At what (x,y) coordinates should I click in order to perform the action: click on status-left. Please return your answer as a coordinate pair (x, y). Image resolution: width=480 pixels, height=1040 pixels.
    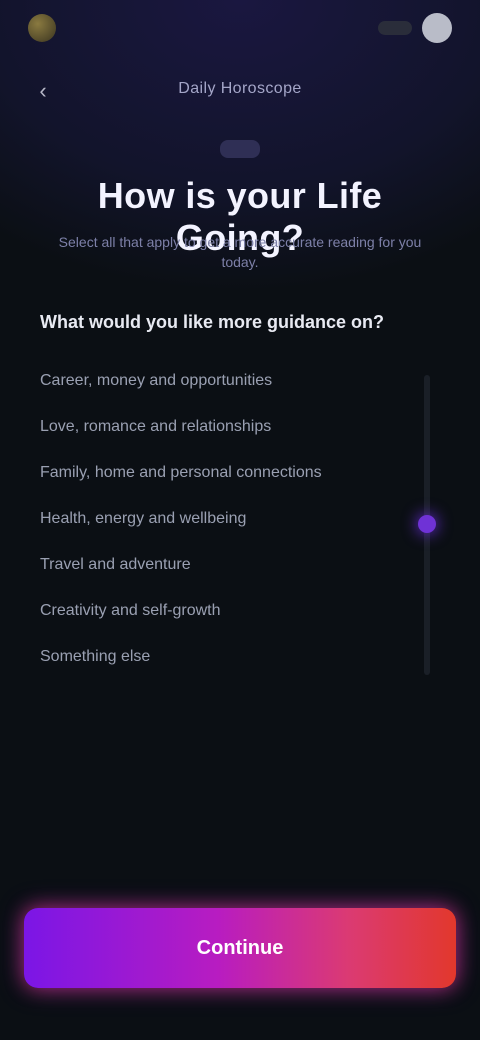
    Looking at the image, I should click on (47, 28).